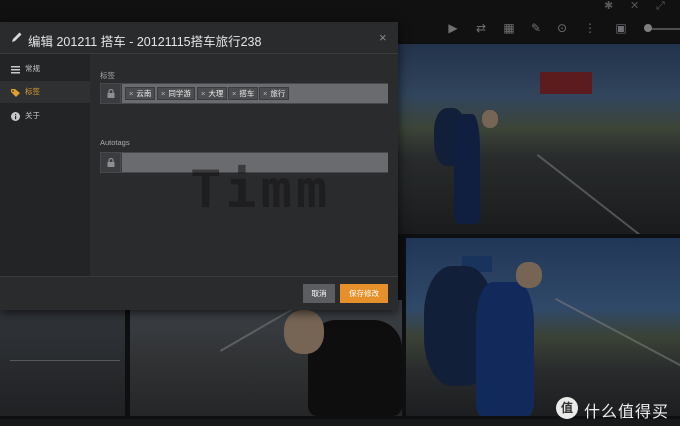 This screenshot has height=426, width=680. I want to click on tag-icon, so click(15, 93).